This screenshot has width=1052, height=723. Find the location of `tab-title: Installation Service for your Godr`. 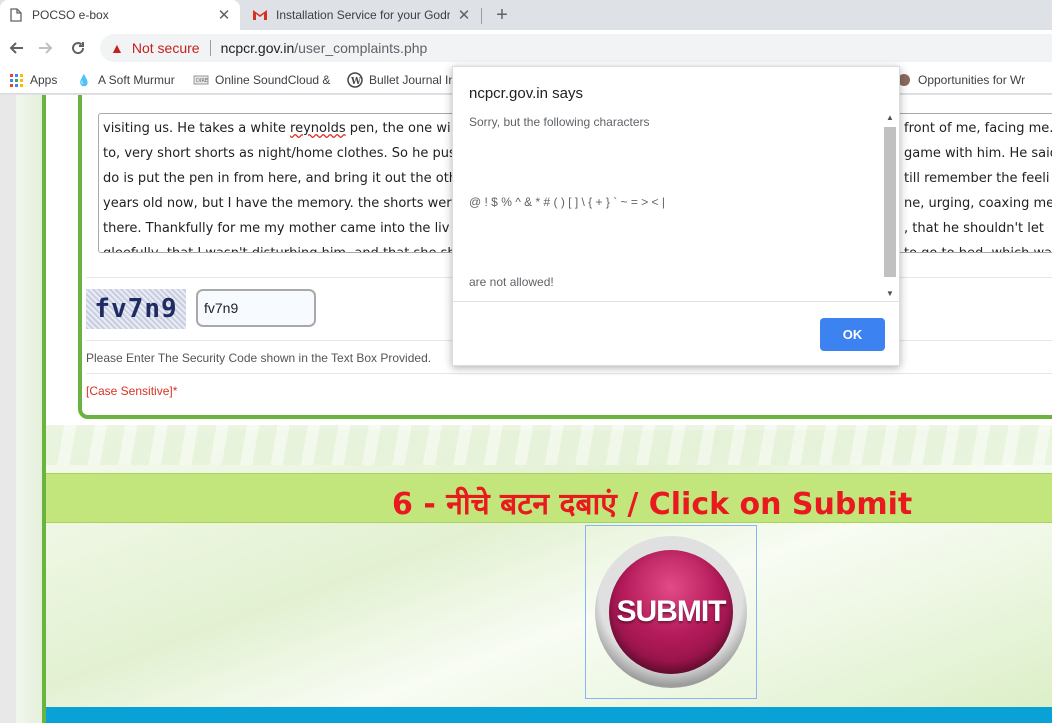

tab-title: Installation Service for your Godr is located at coordinates (363, 15).